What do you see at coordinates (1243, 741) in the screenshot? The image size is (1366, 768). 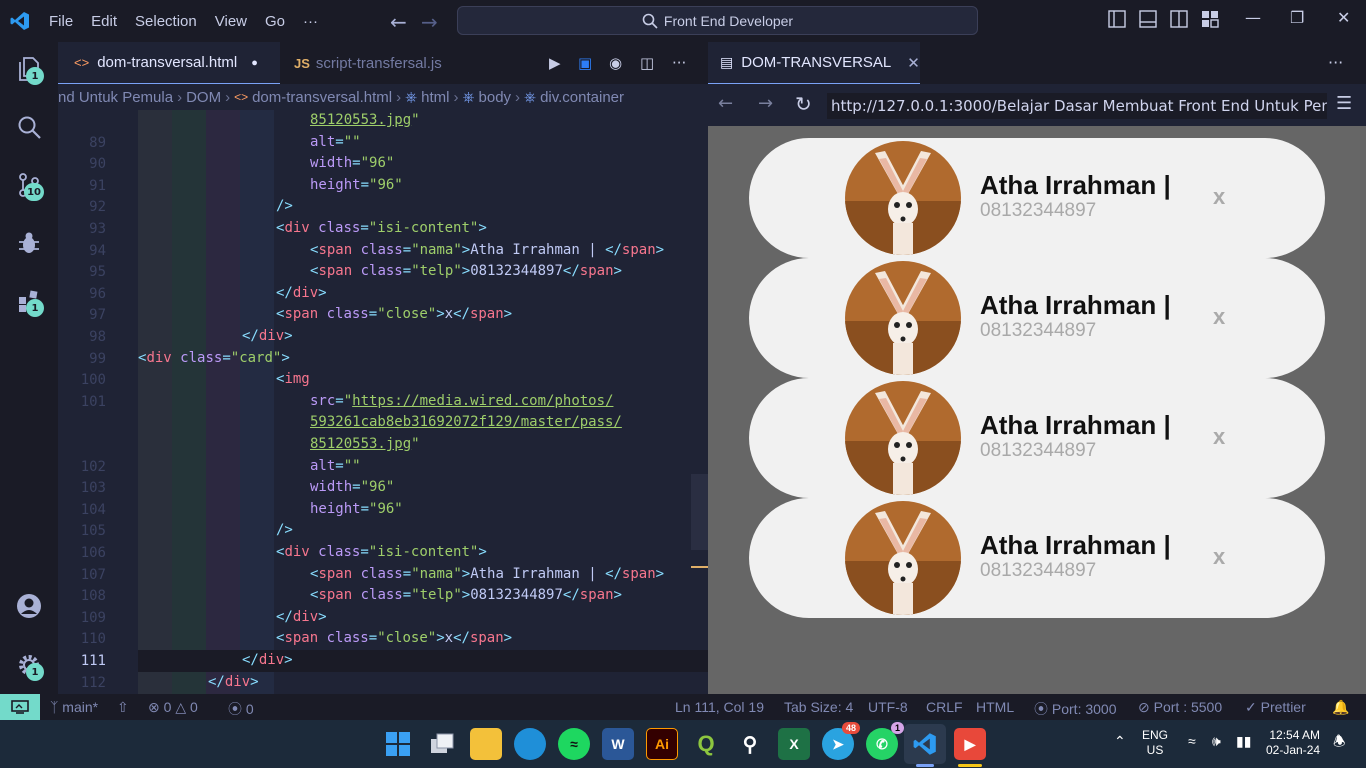 I see `battery-icon: ▮▮` at bounding box center [1243, 741].